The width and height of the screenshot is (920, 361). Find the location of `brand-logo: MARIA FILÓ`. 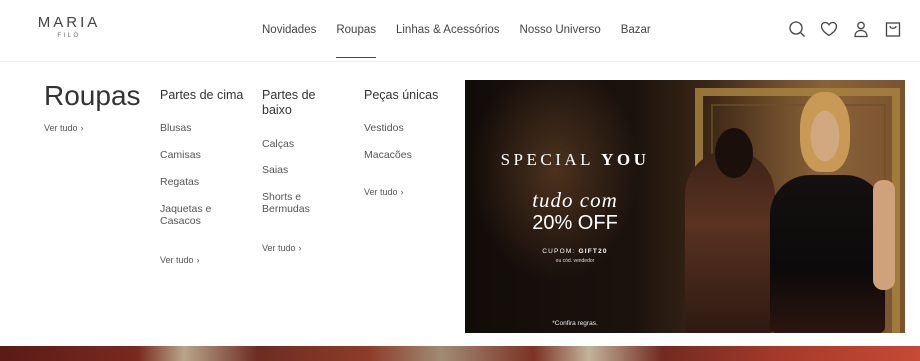

brand-logo: MARIA FILÓ is located at coordinates (69, 26).